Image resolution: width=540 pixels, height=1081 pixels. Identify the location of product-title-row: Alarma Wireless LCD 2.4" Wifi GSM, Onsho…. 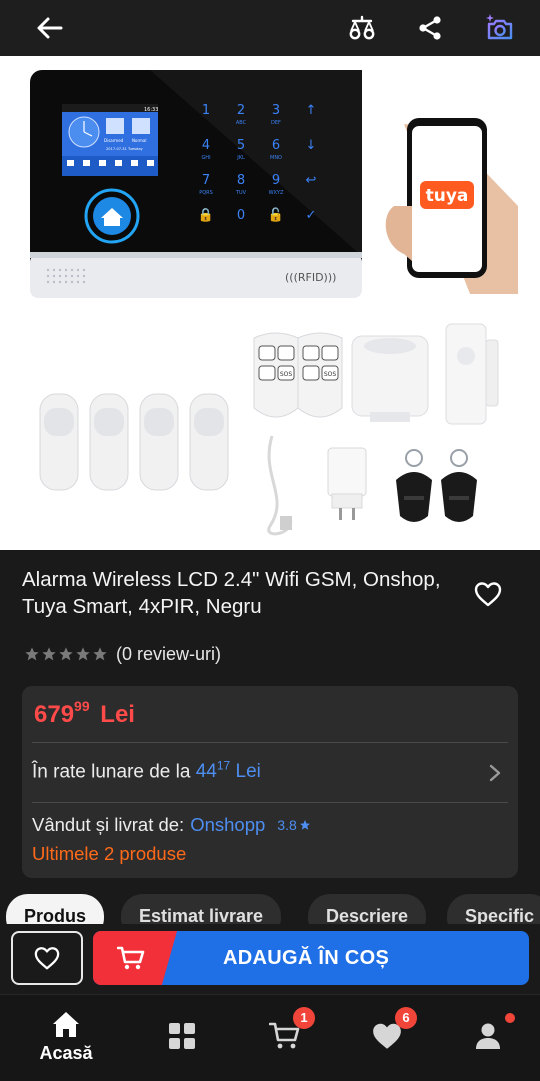
(270, 590).